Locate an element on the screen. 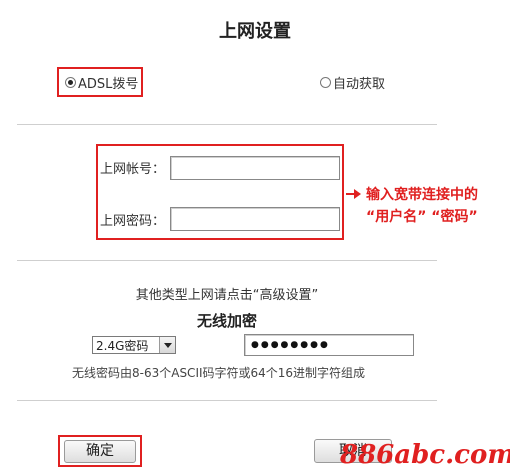 This screenshot has height=474, width=510. dropdown-arrow-icon is located at coordinates (167, 345).